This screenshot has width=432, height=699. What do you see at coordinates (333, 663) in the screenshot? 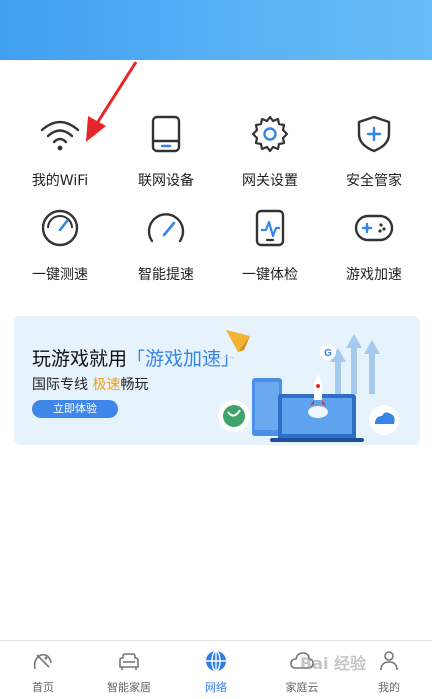
I see `watermark: Bai 经验` at bounding box center [333, 663].